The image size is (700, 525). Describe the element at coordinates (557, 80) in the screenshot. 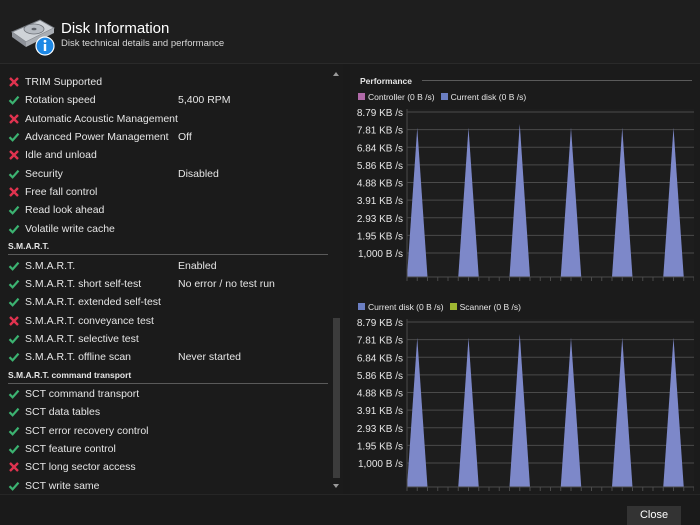

I see `performance-divider` at that location.